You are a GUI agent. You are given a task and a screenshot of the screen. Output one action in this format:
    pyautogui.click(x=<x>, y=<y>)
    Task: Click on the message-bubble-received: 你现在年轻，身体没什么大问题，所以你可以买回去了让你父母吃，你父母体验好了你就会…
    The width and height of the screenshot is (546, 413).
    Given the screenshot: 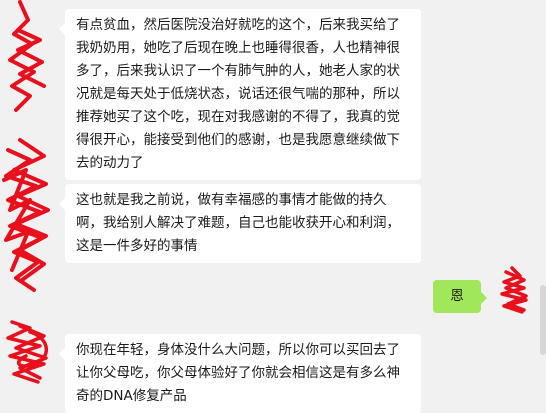 What is the action you would take?
    pyautogui.click(x=240, y=373)
    